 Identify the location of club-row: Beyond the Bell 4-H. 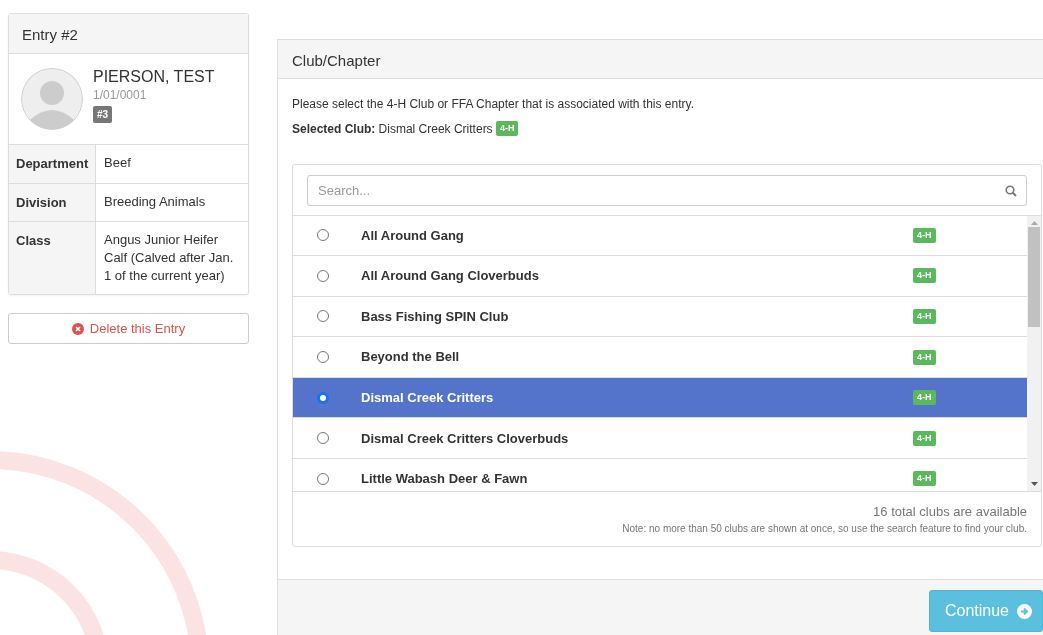
(660, 357).